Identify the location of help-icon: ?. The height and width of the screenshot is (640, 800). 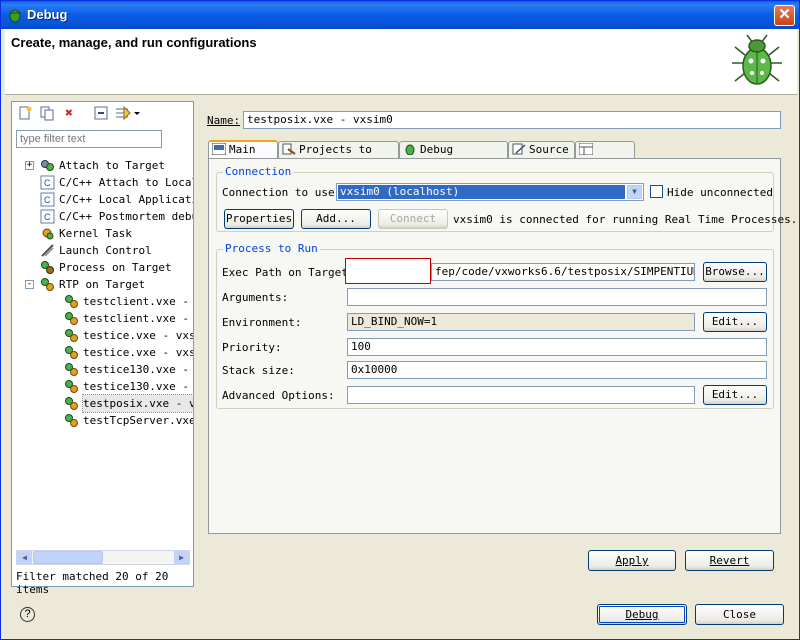
(27, 614).